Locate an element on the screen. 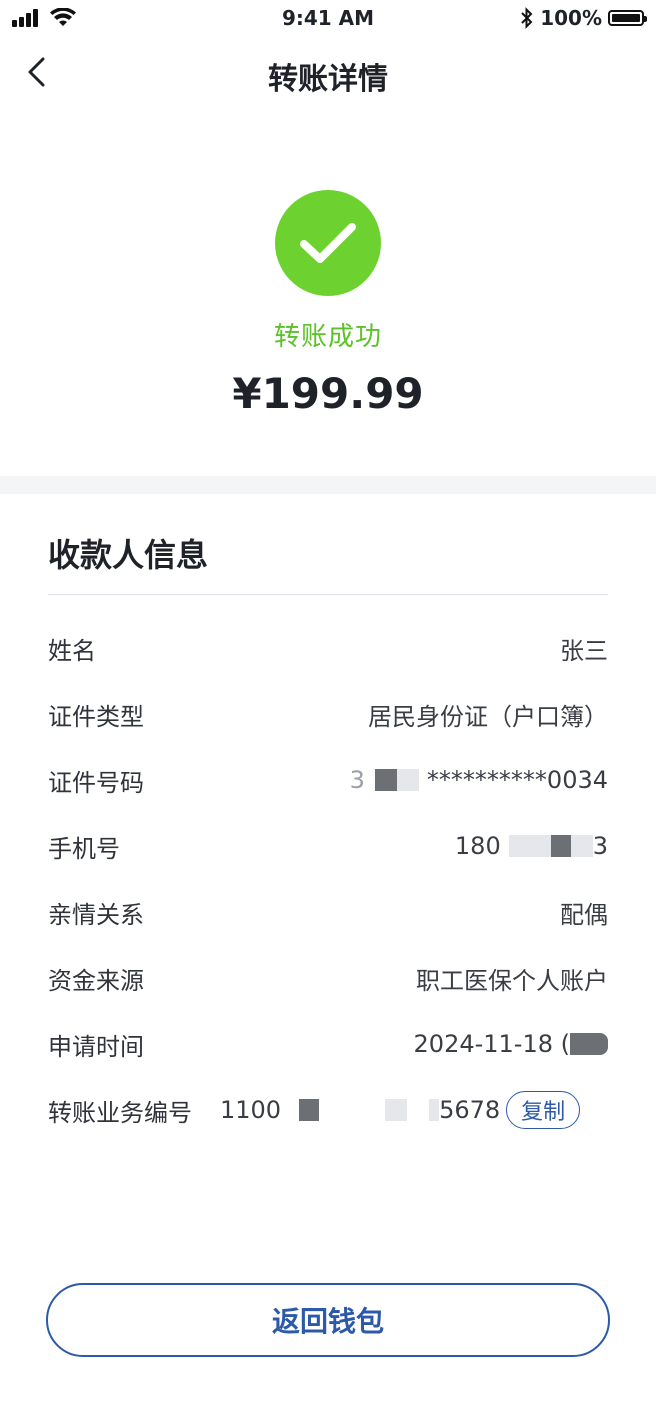 The height and width of the screenshot is (1417, 656). row-value-group: 2024-11-18 ( is located at coordinates (511, 1044).